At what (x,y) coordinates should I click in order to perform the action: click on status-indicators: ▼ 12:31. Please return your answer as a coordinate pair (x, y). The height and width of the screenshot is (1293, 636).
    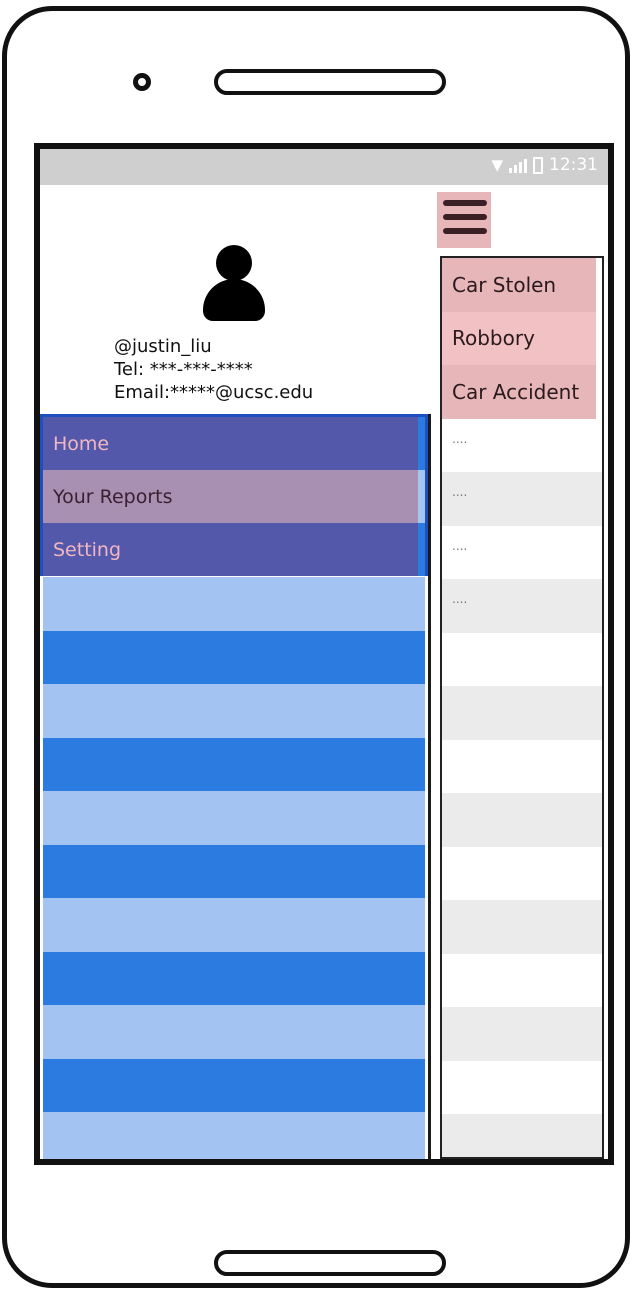
    Looking at the image, I should click on (544, 165).